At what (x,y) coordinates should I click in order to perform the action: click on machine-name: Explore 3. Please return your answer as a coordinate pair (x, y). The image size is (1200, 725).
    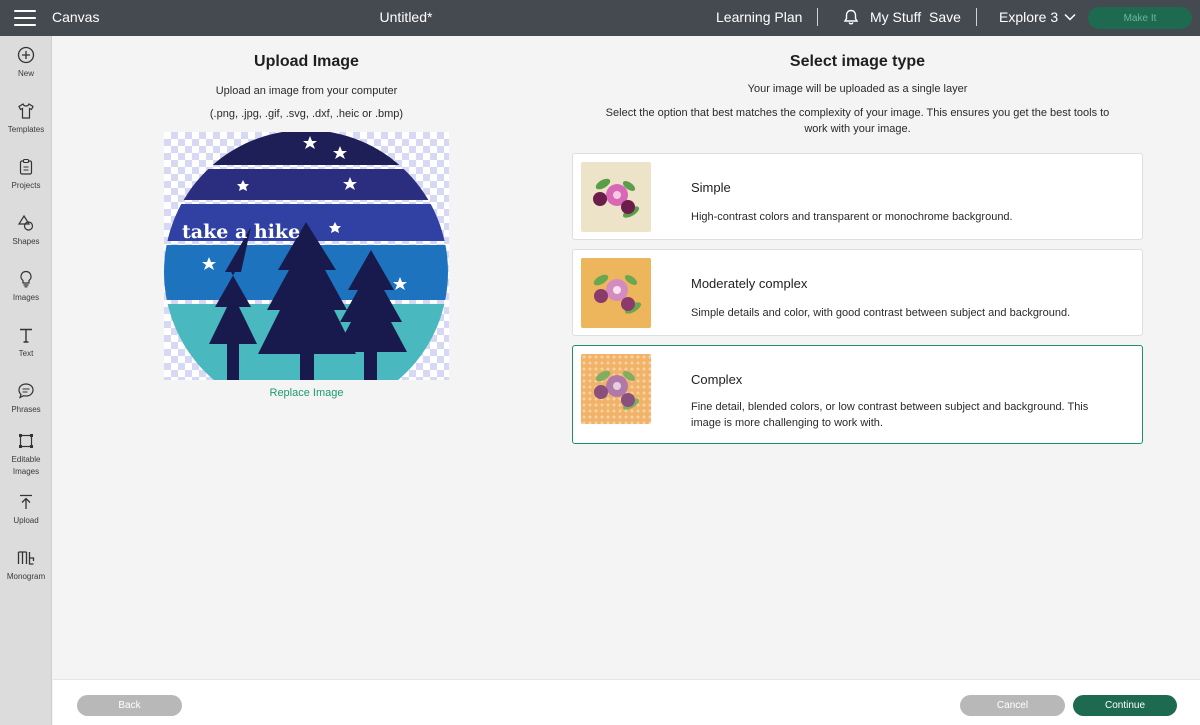
    Looking at the image, I should click on (1029, 17).